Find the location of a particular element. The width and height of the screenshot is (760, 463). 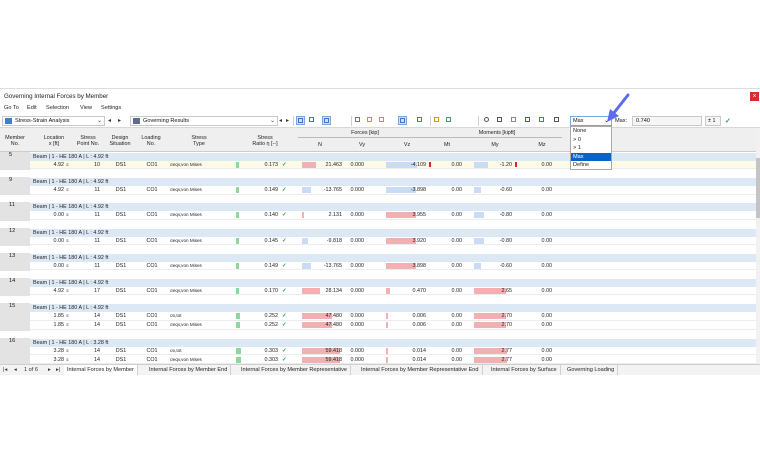

last-page-button: ▸| is located at coordinates (58, 370).